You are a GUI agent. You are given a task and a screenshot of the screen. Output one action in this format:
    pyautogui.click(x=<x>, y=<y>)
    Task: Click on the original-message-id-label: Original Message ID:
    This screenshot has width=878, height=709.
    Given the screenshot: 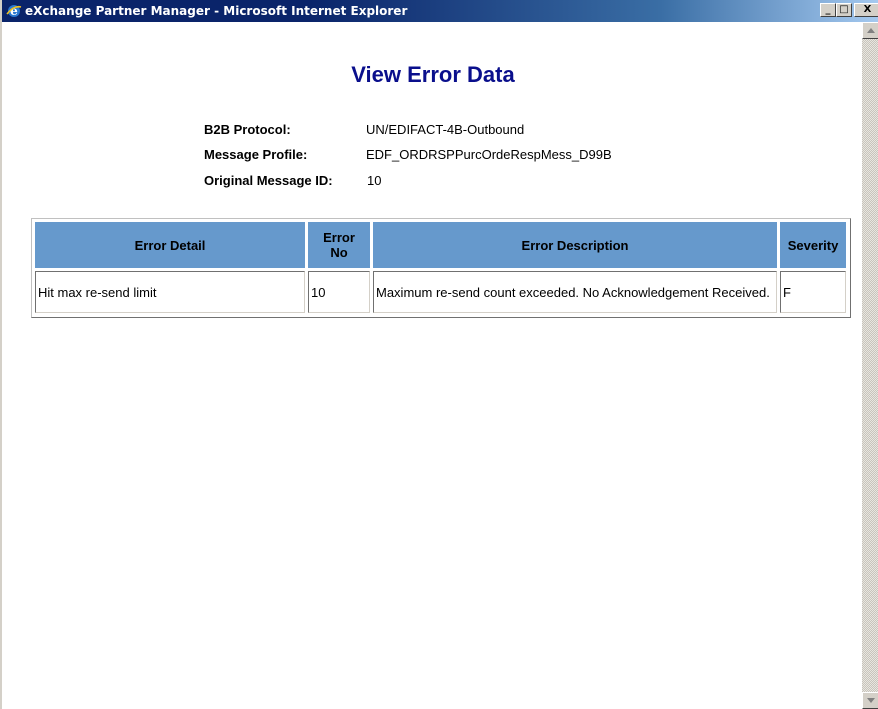 What is the action you would take?
    pyautogui.click(x=268, y=180)
    